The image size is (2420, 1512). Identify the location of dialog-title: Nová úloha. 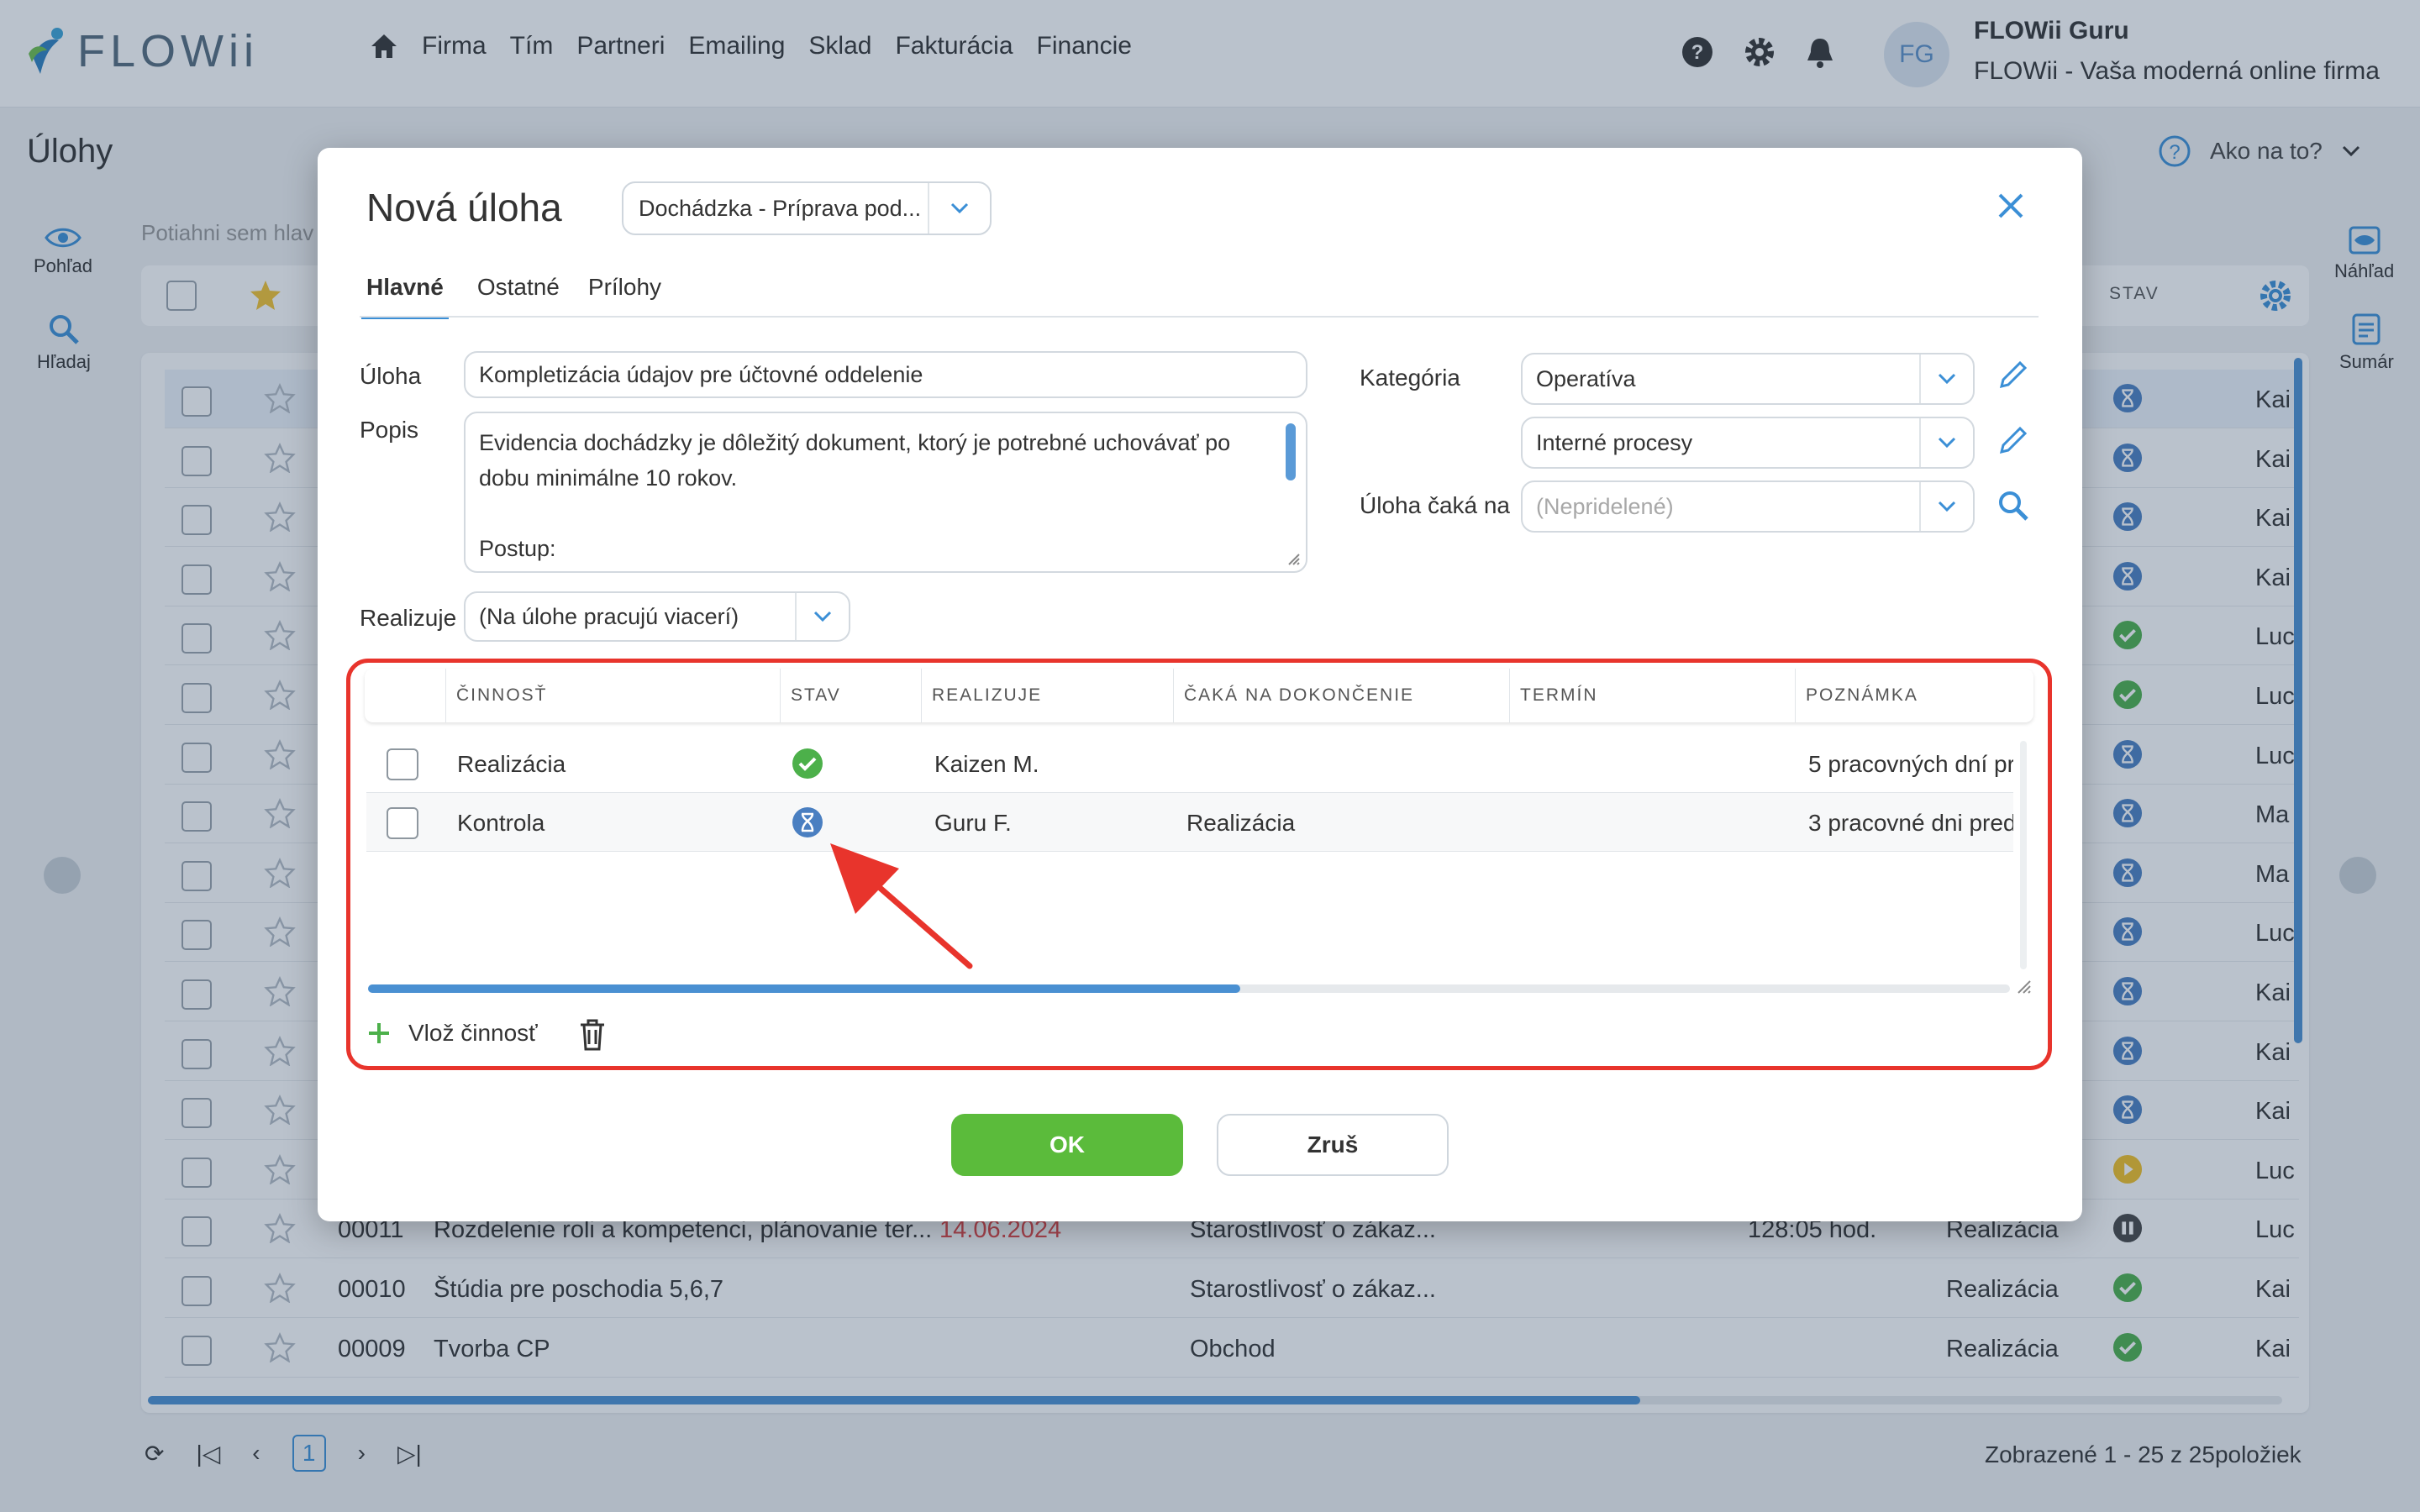
(464, 207).